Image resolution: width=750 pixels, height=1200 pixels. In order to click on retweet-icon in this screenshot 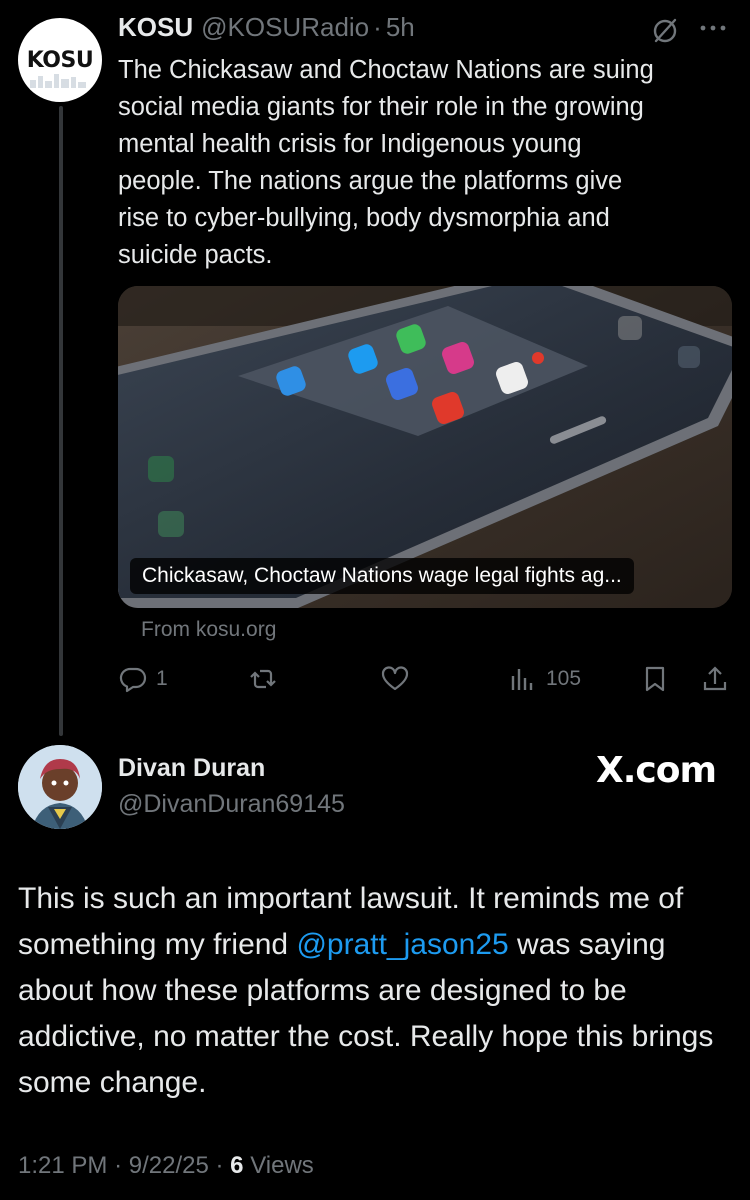, I will do `click(263, 679)`.